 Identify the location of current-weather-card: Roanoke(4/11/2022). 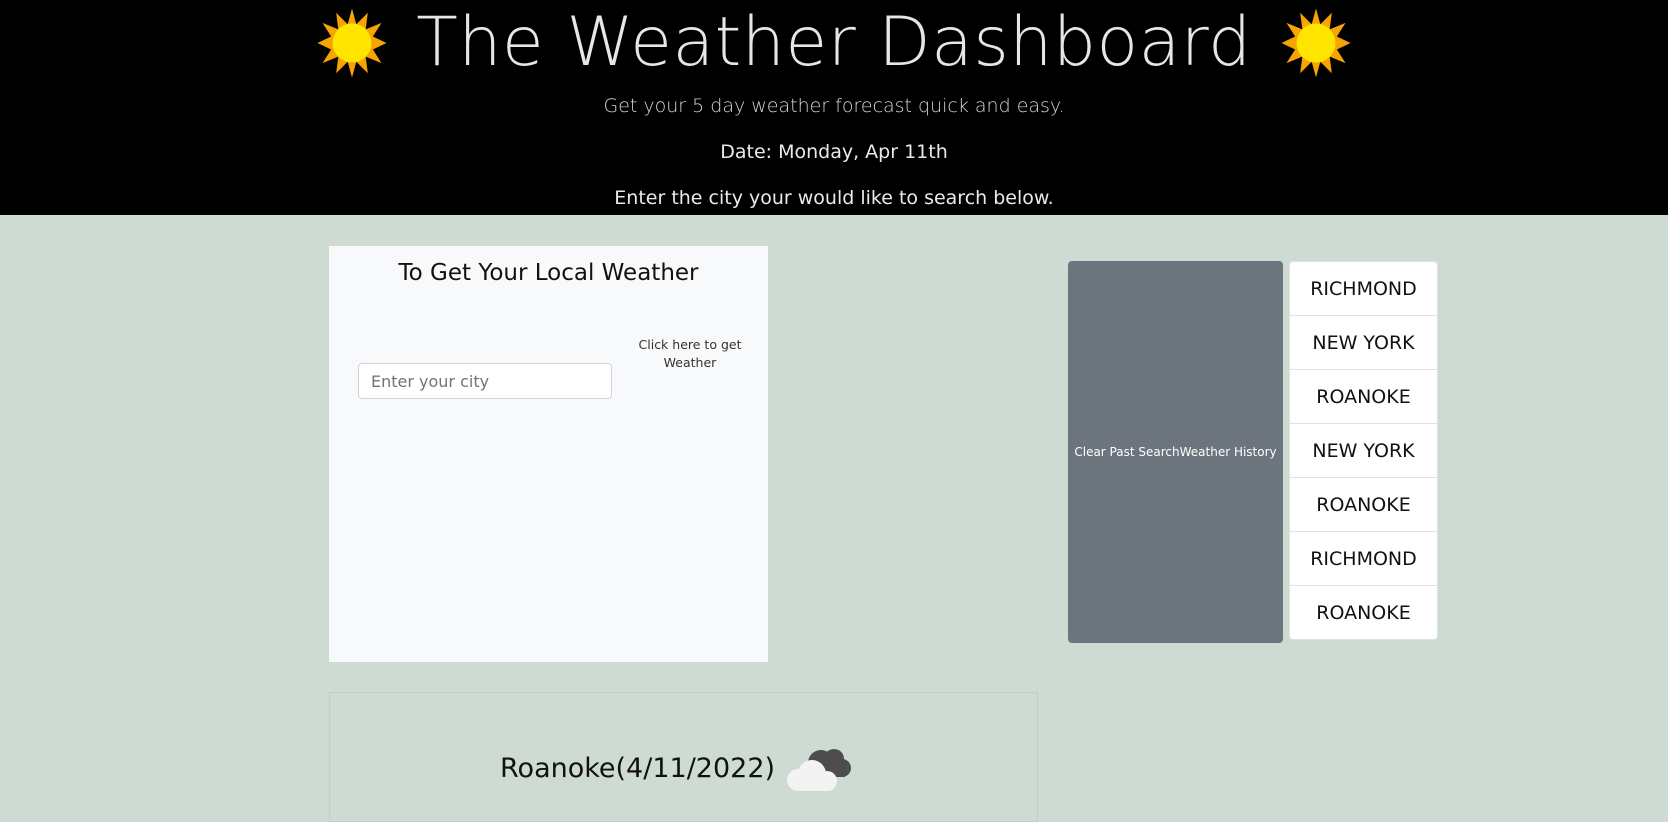
(683, 757).